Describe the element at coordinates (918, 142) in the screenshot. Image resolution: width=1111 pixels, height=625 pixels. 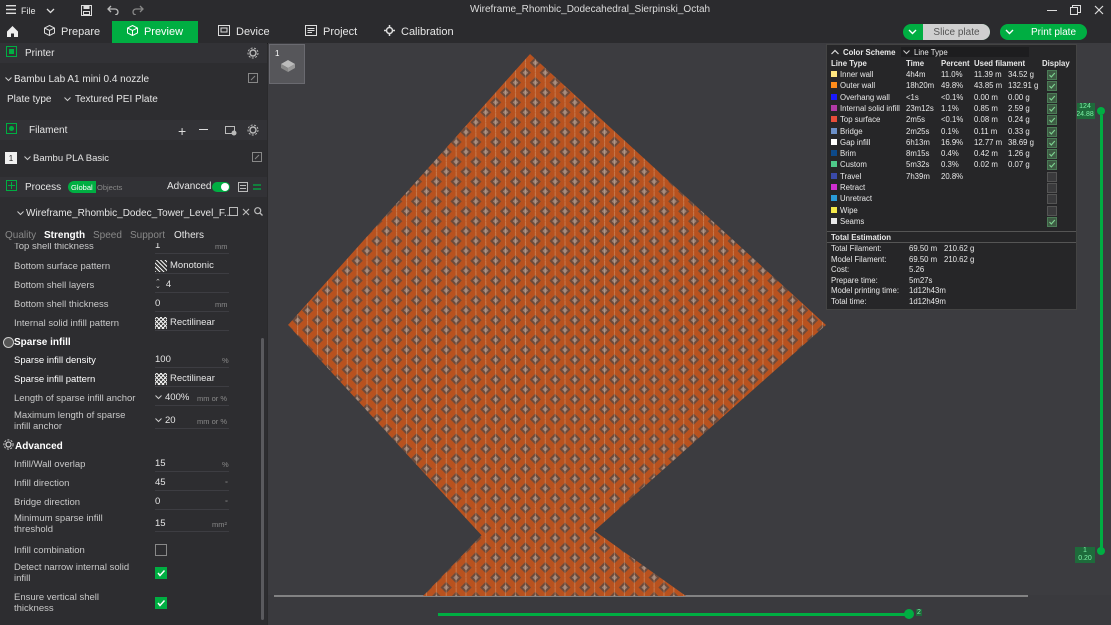
I see `legend-cell-time: 6h13m` at that location.